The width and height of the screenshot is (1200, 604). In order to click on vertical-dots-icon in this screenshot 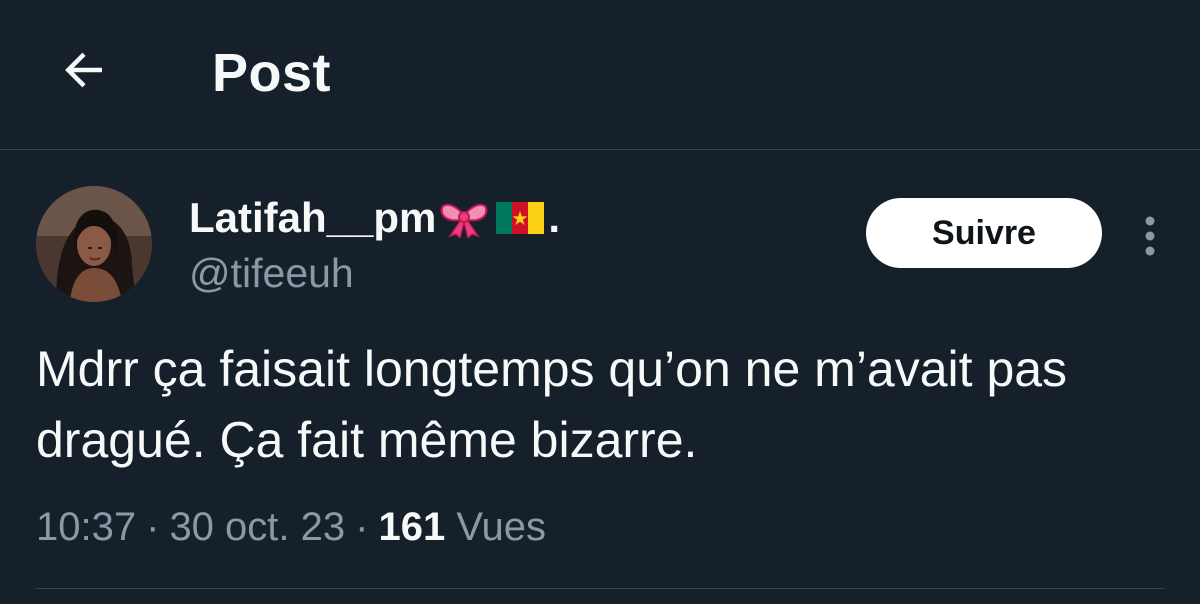, I will do `click(1150, 236)`.